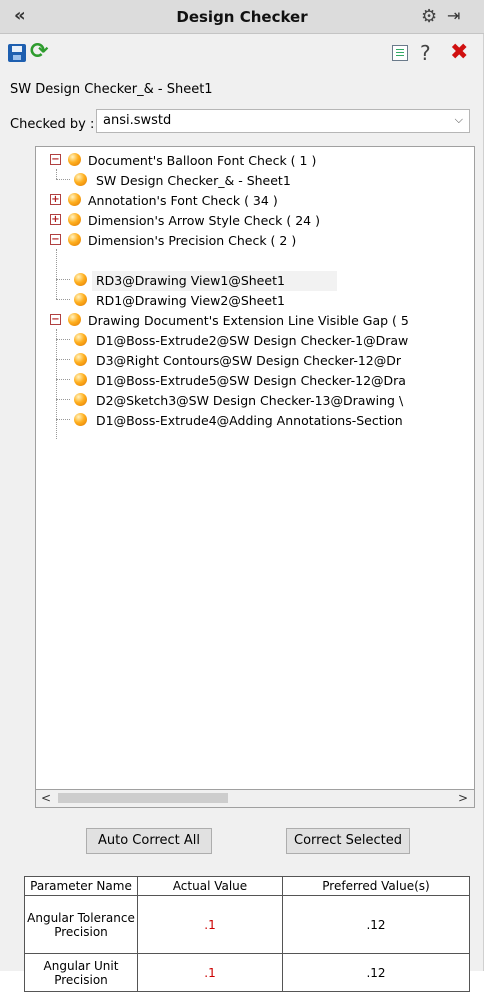  I want to click on tree-item-label: Dimension's Arrow Style Check ( 24 ), so click(204, 220).